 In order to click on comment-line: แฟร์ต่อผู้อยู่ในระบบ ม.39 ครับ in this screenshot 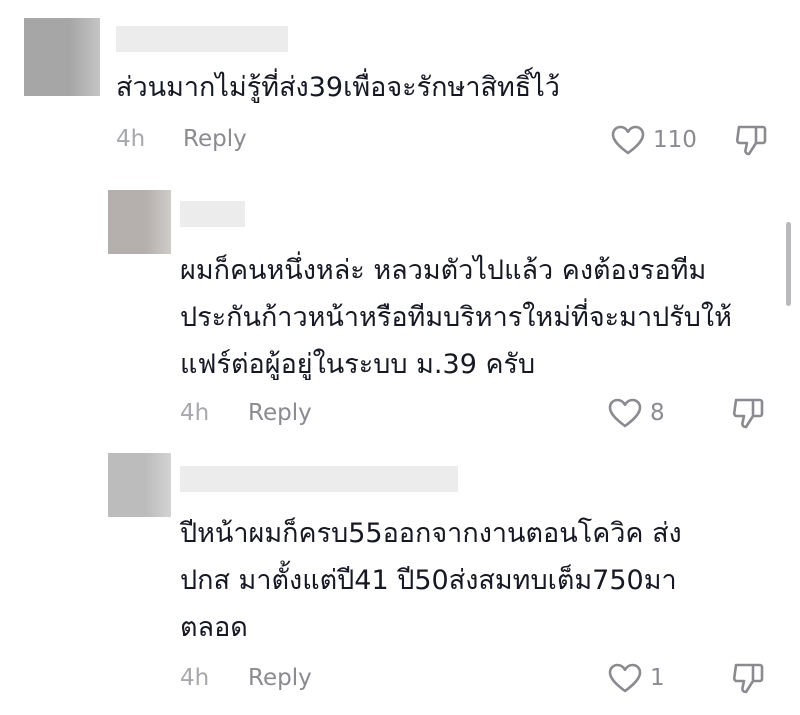, I will do `click(358, 364)`.